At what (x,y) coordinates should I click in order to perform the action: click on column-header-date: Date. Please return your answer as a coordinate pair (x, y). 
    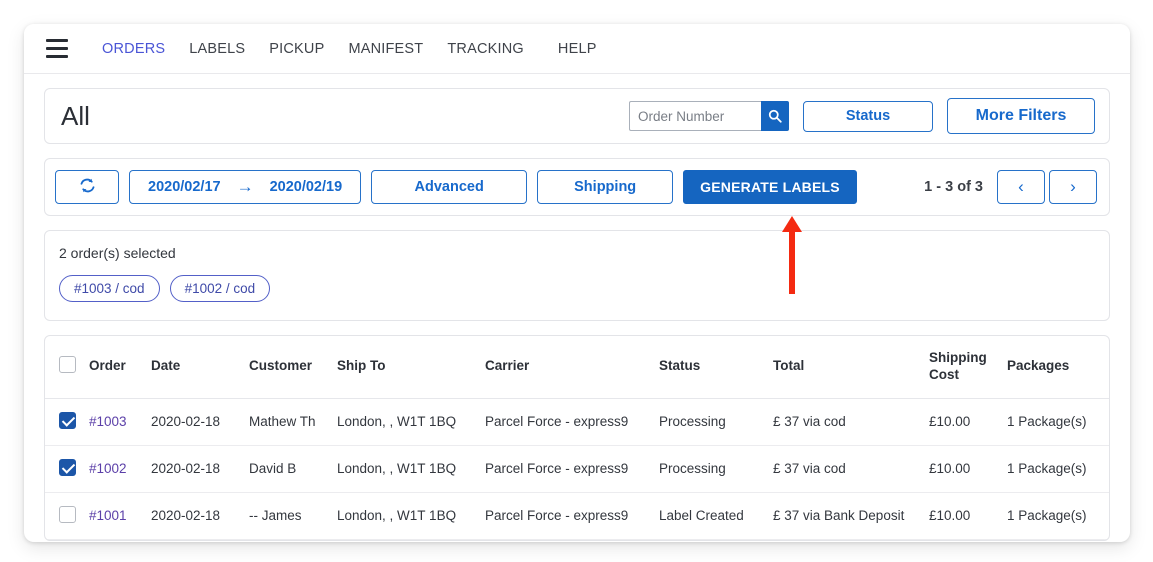
    Looking at the image, I should click on (200, 367).